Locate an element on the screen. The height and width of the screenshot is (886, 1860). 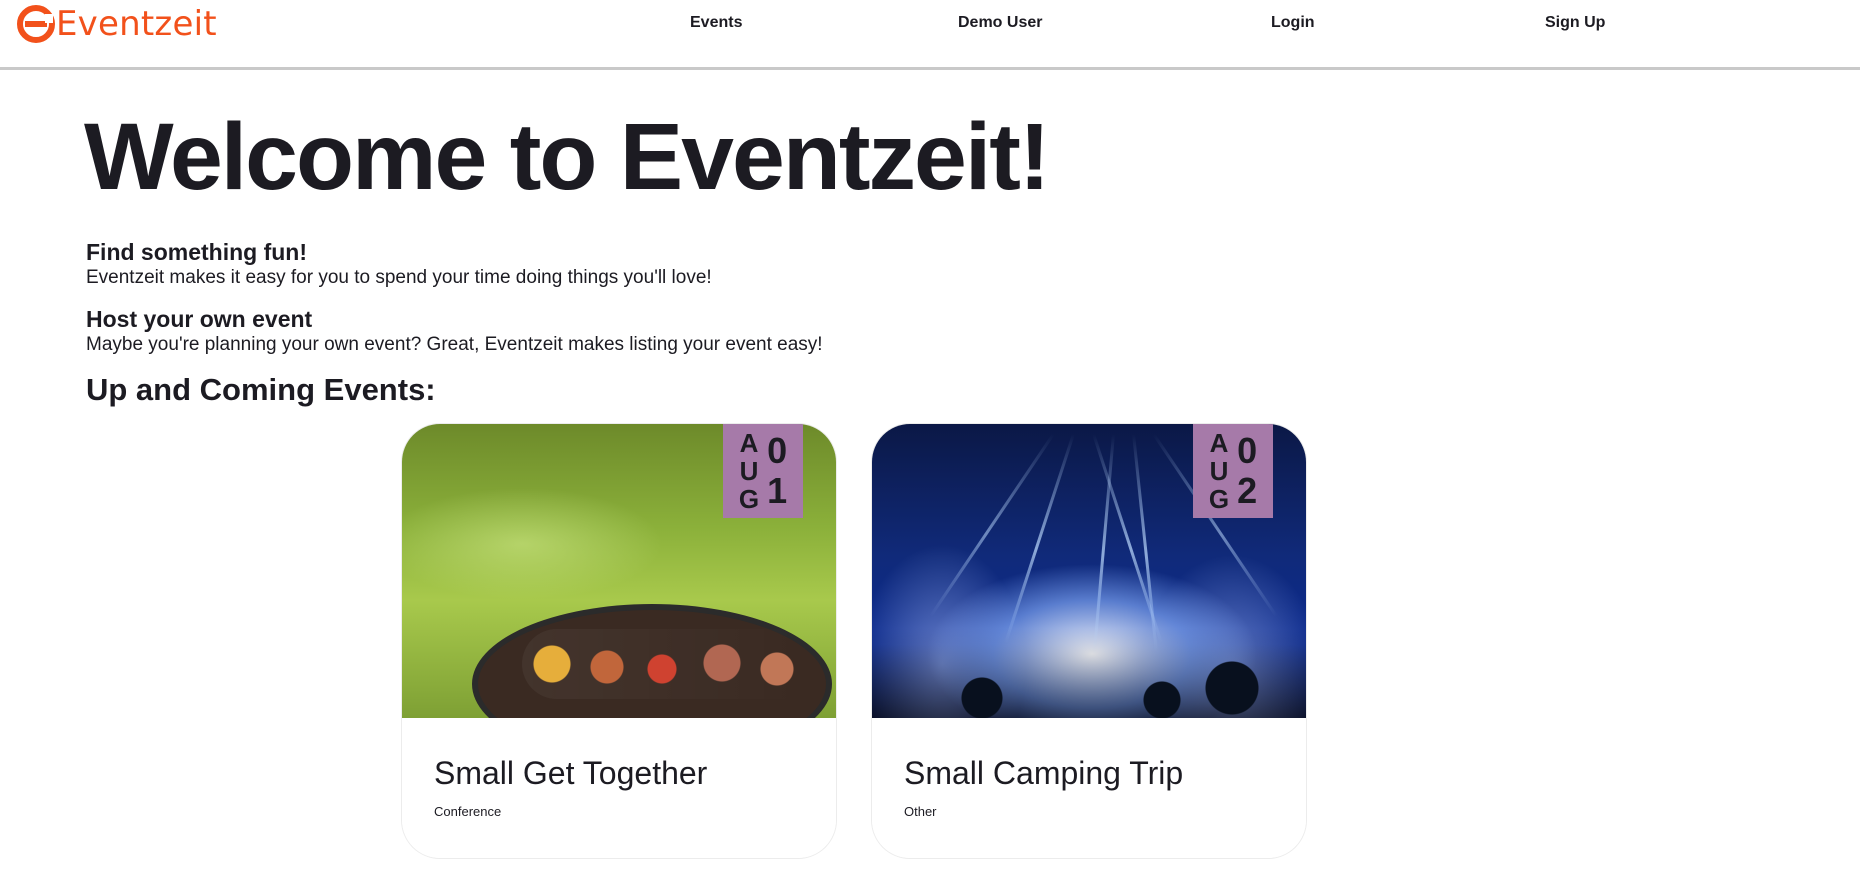
event-category: Other is located at coordinates (920, 811).